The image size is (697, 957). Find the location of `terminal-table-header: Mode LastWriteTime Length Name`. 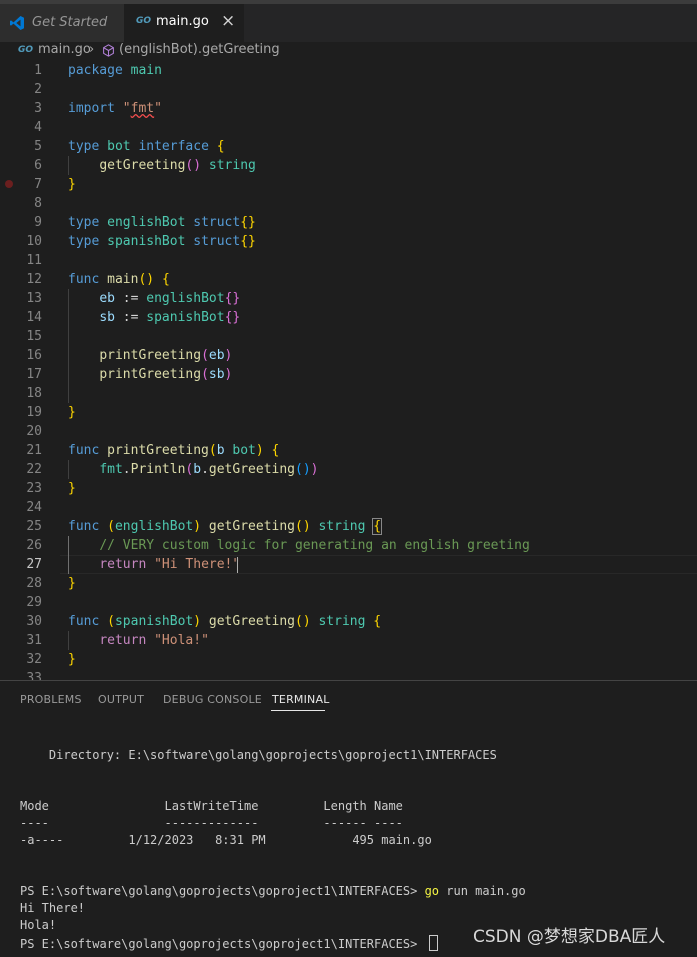

terminal-table-header: Mode LastWriteTime Length Name is located at coordinates (211, 806).